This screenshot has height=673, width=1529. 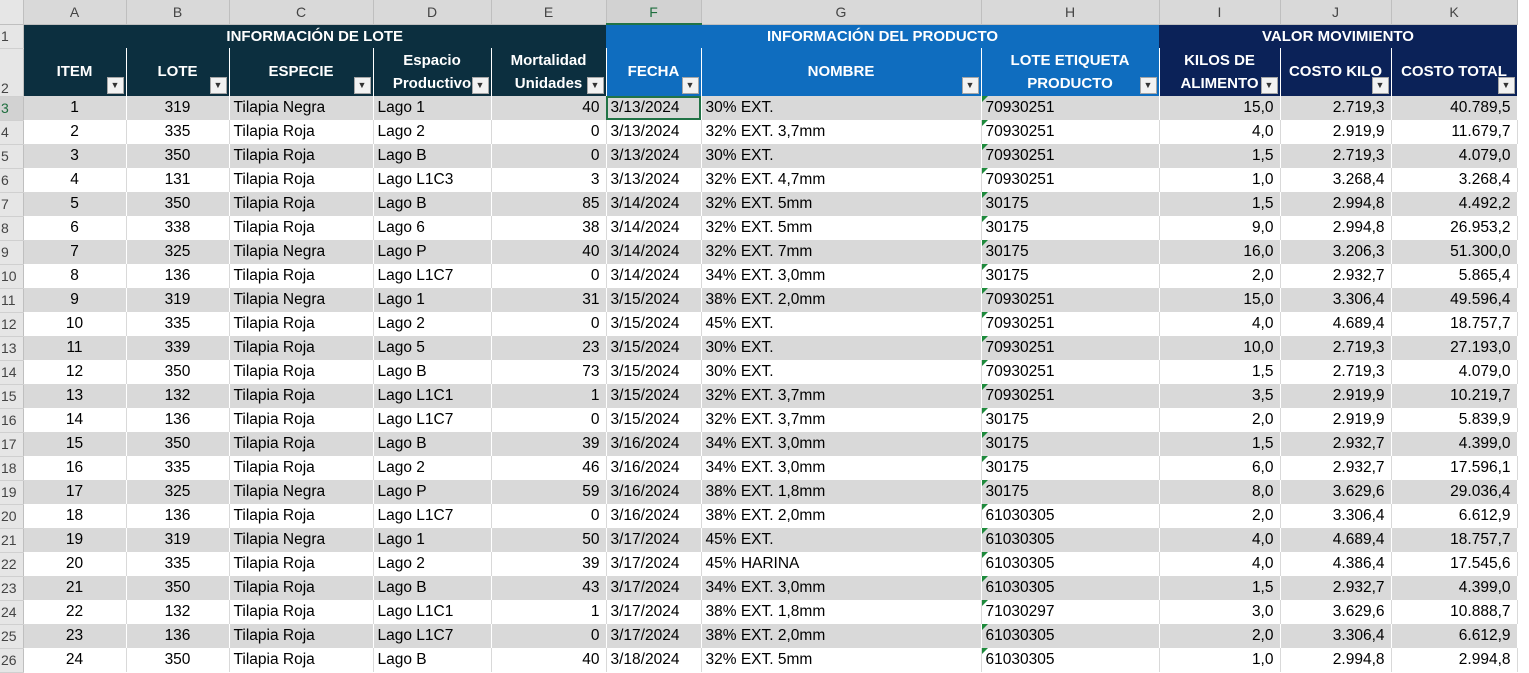 What do you see at coordinates (432, 180) in the screenshot?
I see `cell-espacio: Lago L1C3` at bounding box center [432, 180].